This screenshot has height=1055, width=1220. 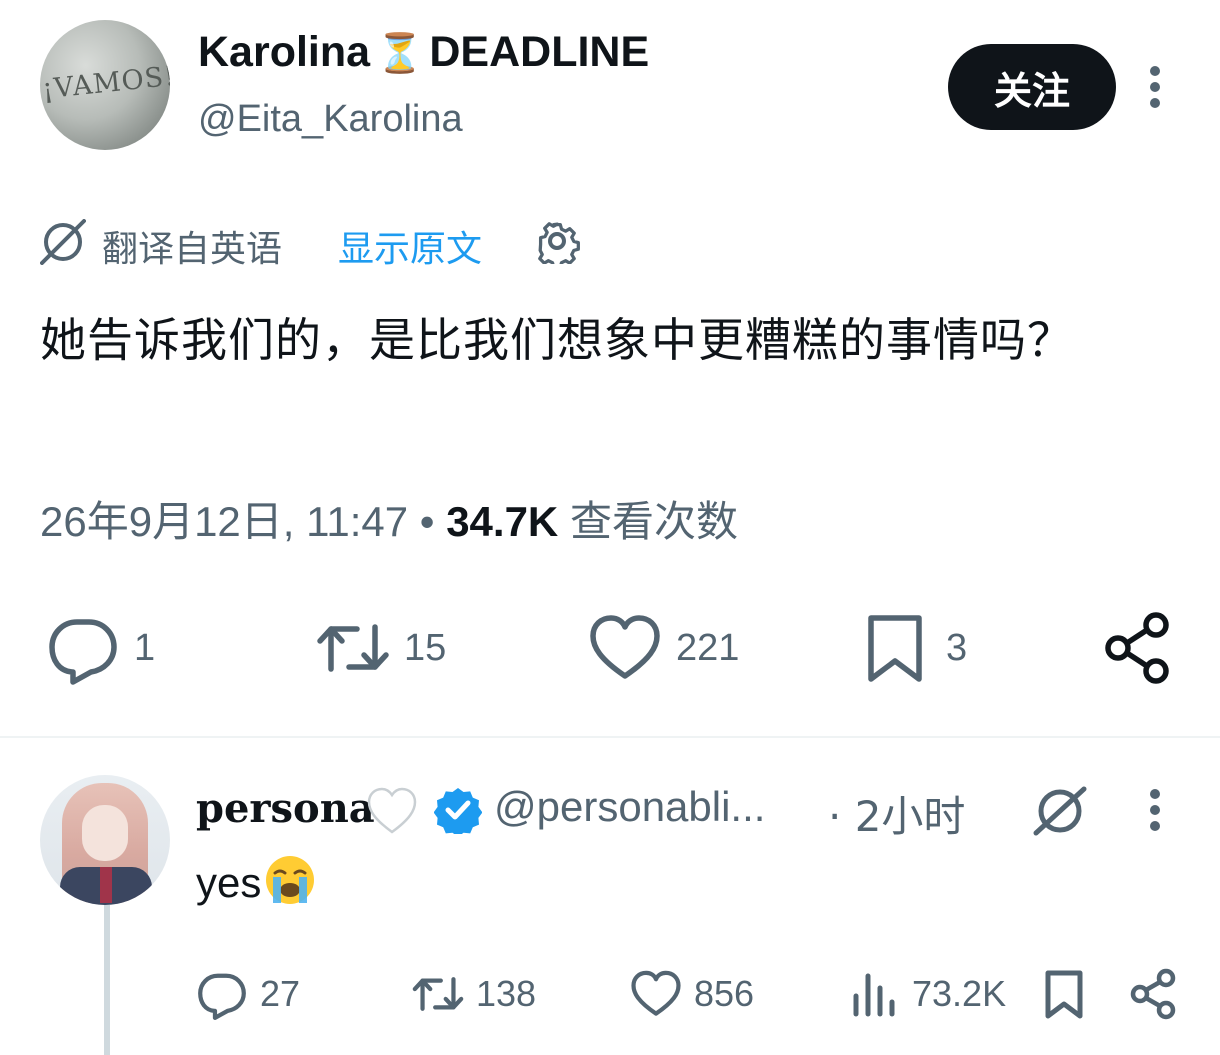 I want to click on hourglass-icon: ⏳, so click(x=400, y=54).